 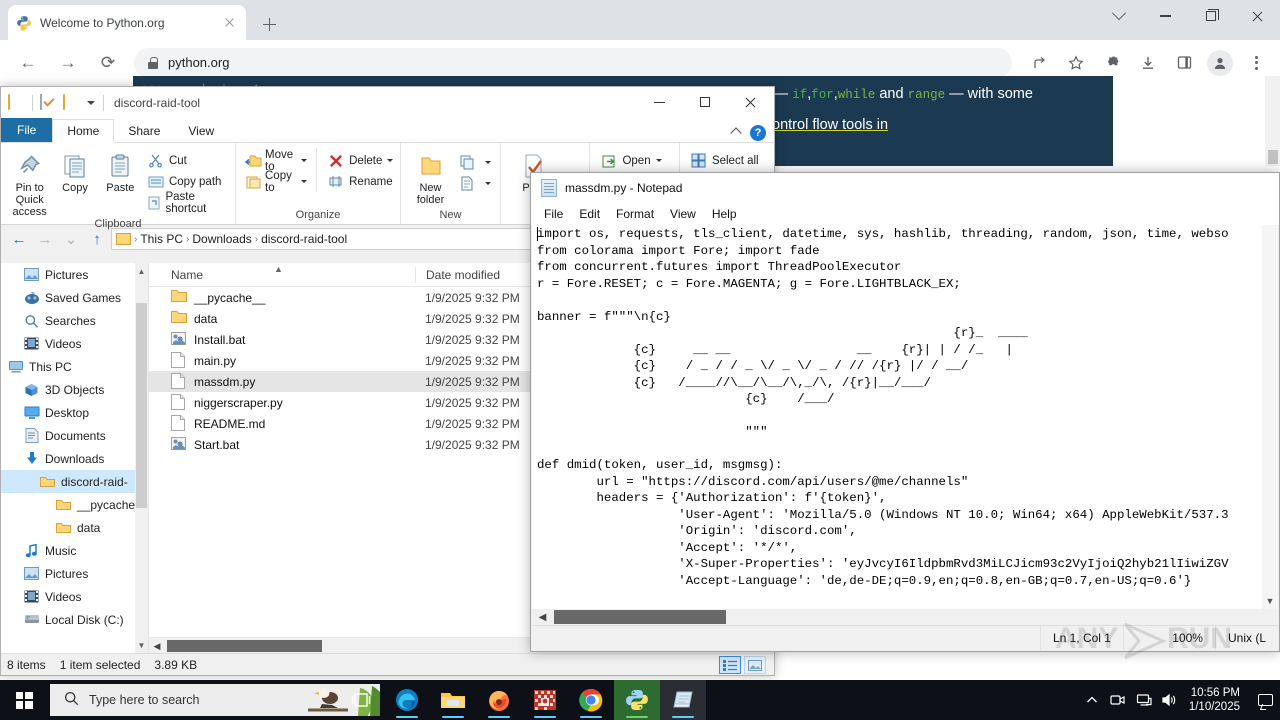 What do you see at coordinates (74, 171) in the screenshot?
I see `copy-button: Copy` at bounding box center [74, 171].